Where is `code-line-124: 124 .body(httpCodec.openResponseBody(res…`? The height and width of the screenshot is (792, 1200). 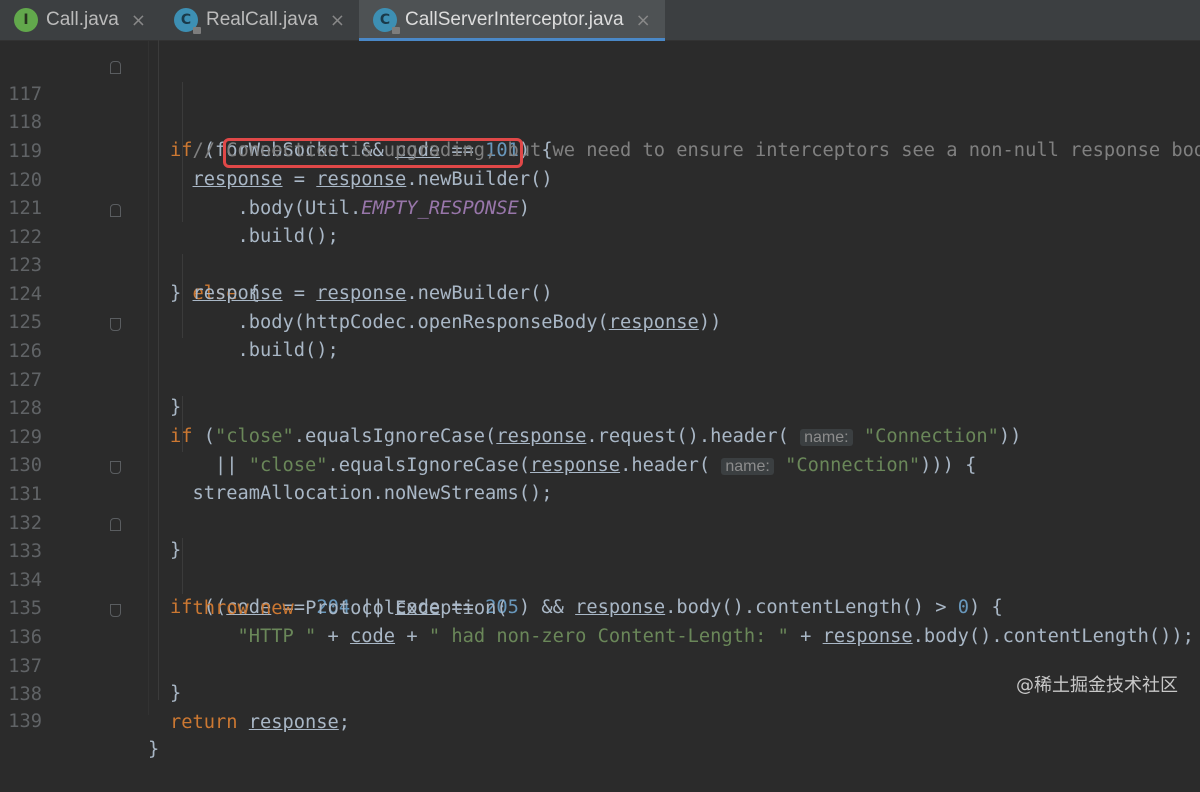 code-line-124: 124 .body(httpCodec.openResponseBody(res… is located at coordinates (600, 293).